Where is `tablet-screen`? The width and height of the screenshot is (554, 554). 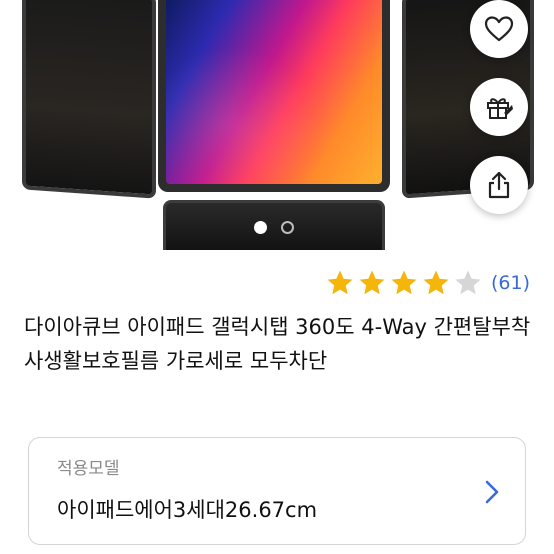 tablet-screen is located at coordinates (274, 92).